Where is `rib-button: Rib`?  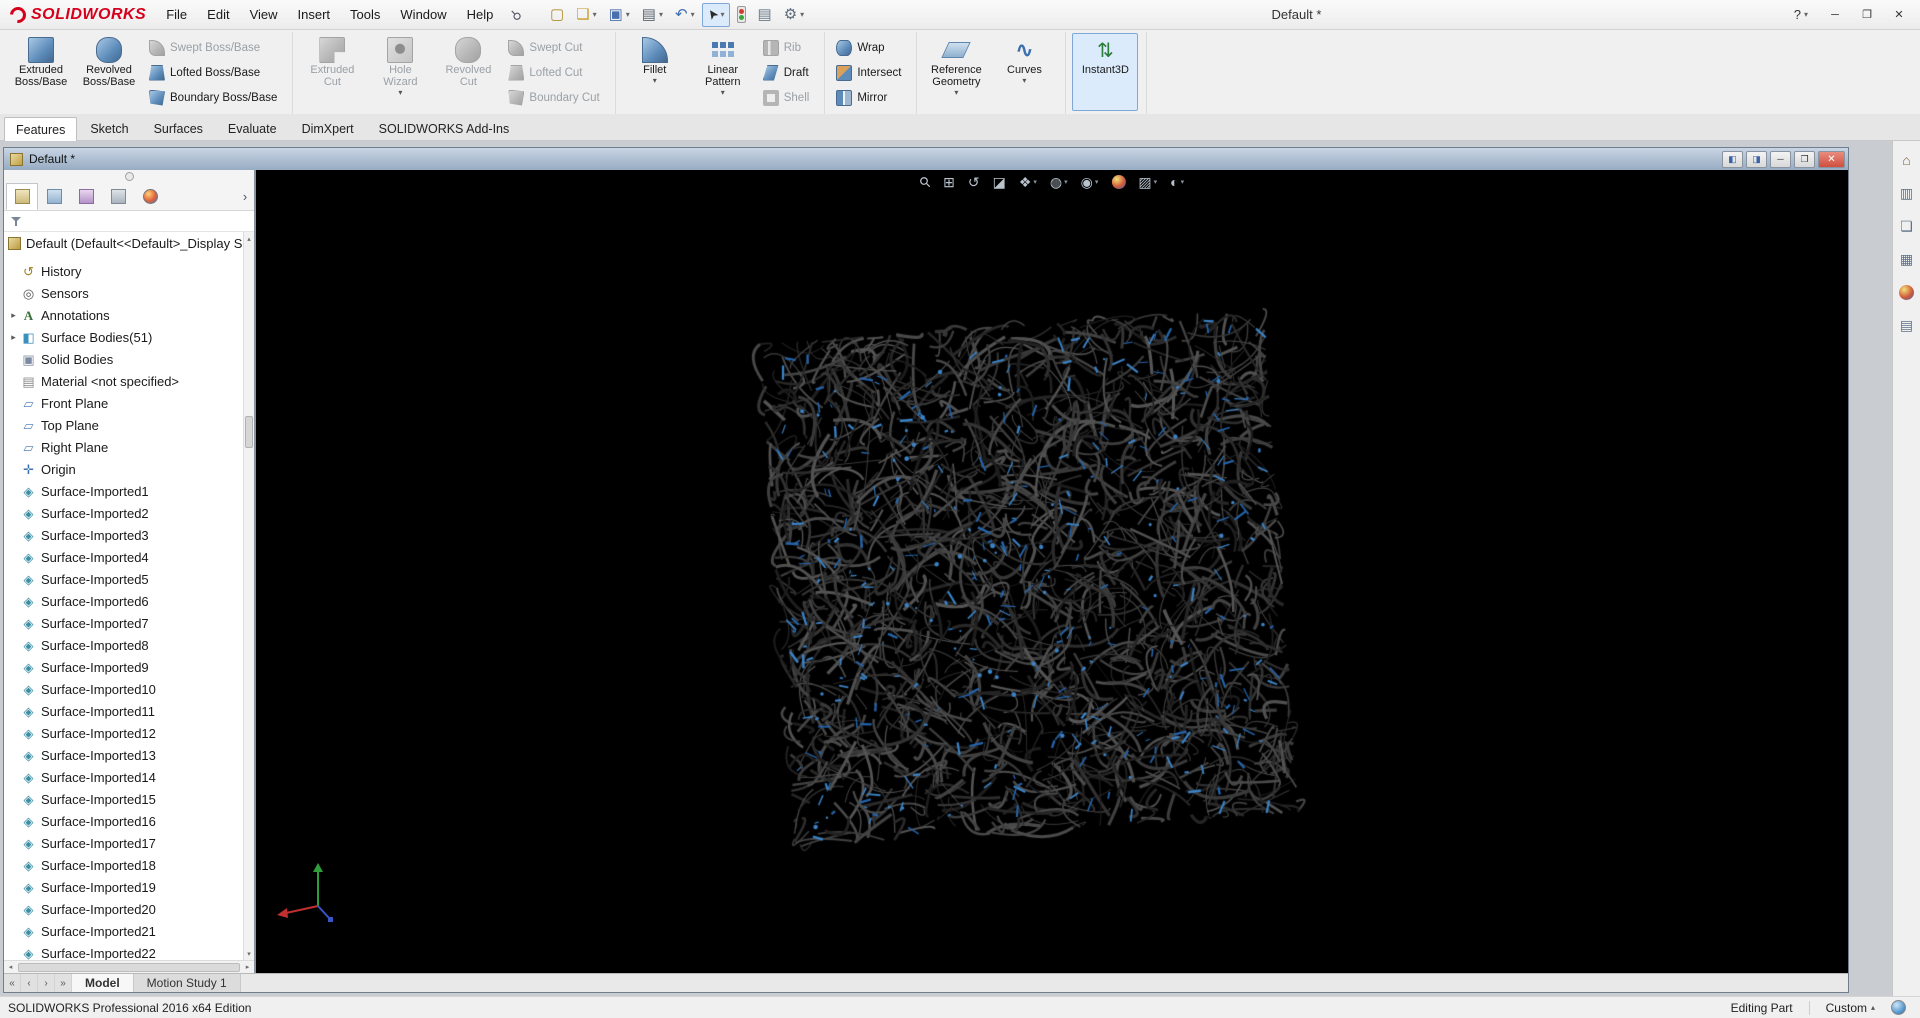
rib-button: Rib is located at coordinates (788, 47).